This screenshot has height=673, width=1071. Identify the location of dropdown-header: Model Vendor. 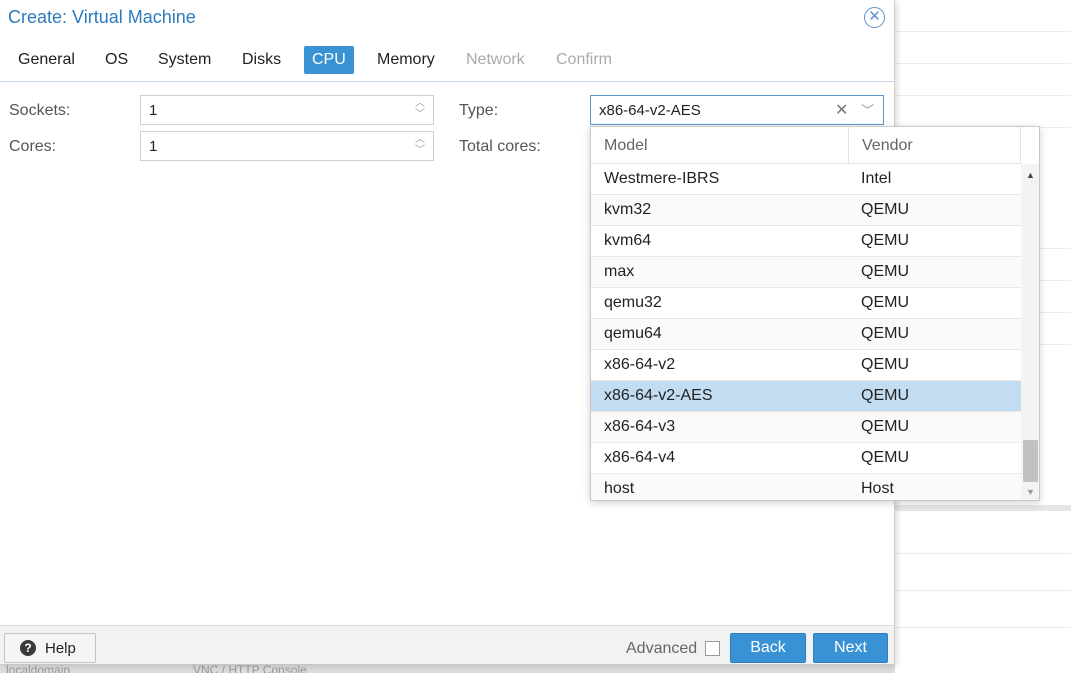
(806, 145).